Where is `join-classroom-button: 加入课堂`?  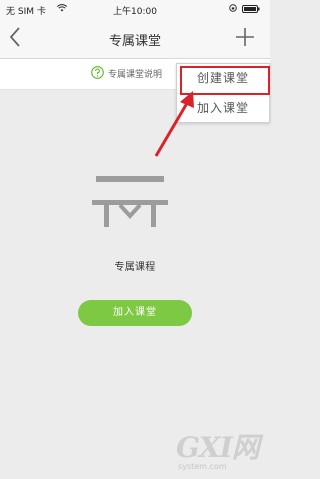
join-classroom-button: 加入课堂 is located at coordinates (135, 313).